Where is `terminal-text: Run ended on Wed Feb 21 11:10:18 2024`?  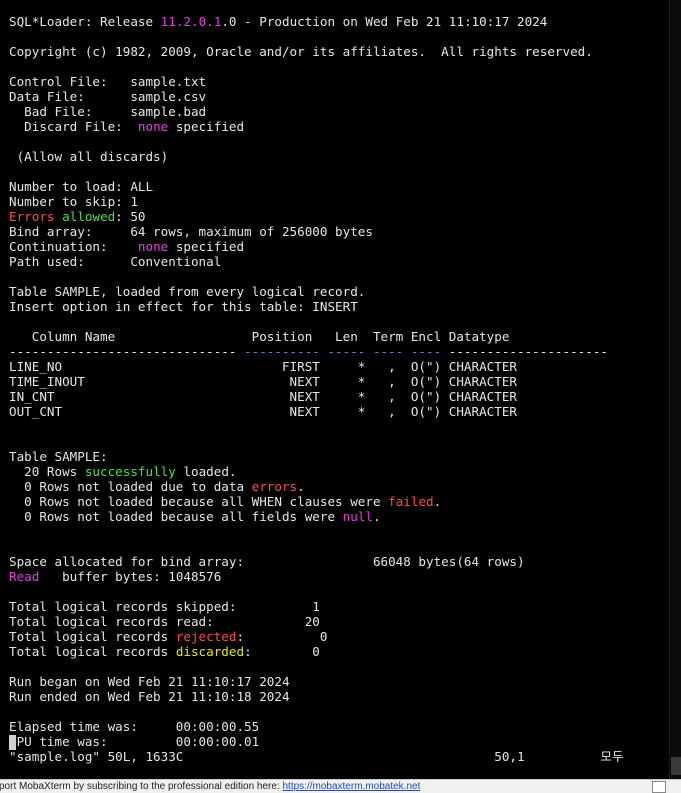 terminal-text: Run ended on Wed Feb 21 11:10:18 2024 is located at coordinates (149, 696).